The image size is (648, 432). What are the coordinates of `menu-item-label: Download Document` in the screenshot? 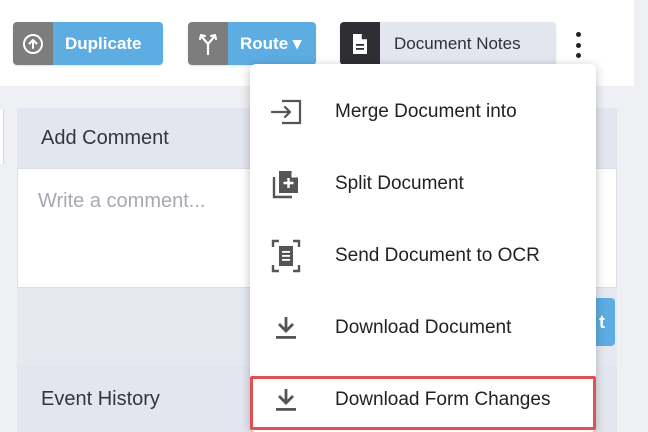 It's located at (423, 327).